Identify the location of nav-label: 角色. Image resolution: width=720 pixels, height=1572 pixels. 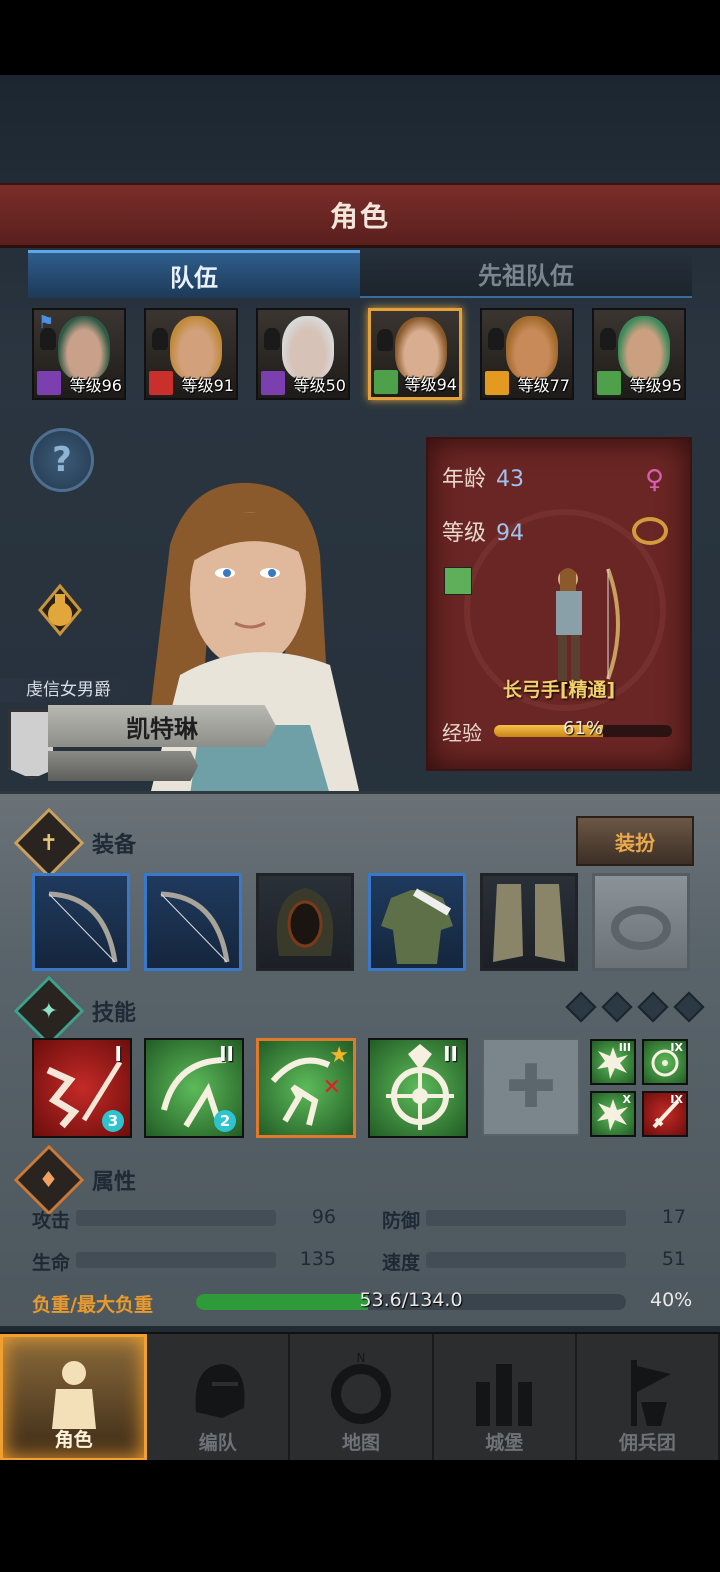
(73, 1440).